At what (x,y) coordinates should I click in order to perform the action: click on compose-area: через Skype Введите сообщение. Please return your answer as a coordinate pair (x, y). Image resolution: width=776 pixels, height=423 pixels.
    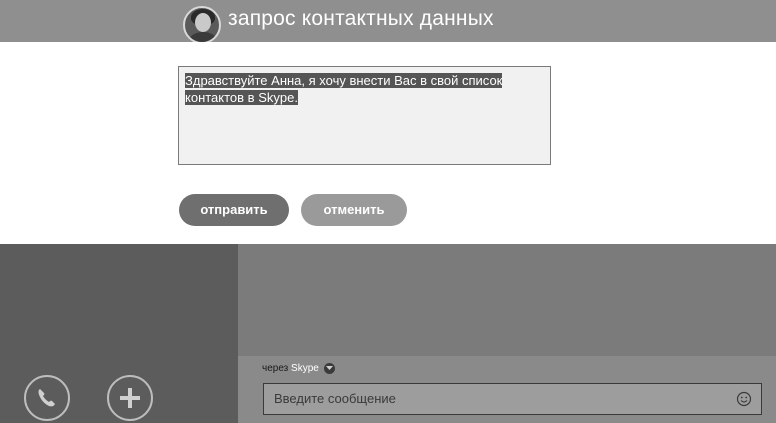
    Looking at the image, I should click on (507, 389).